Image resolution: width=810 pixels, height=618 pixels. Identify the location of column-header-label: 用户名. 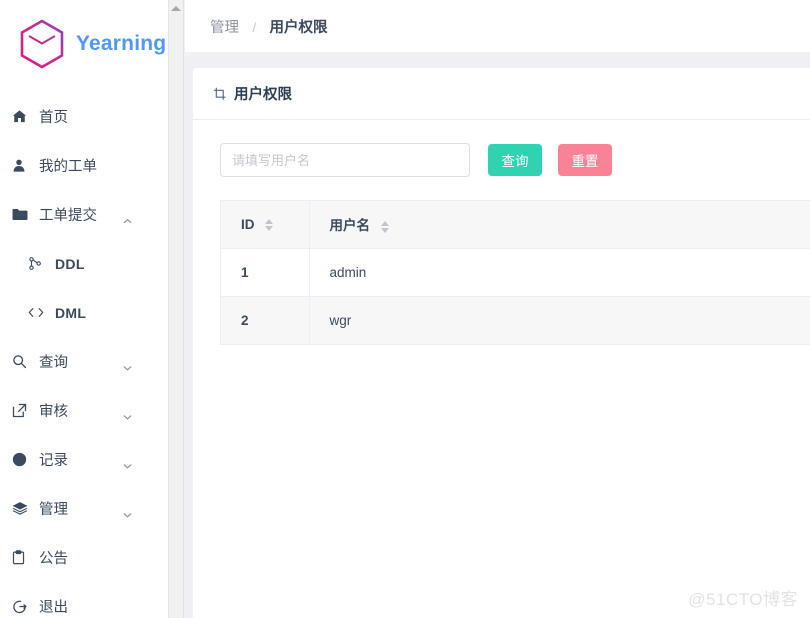
(350, 226).